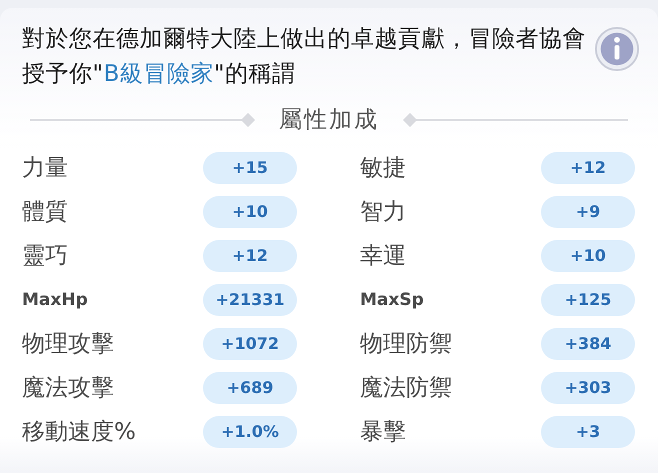 The image size is (658, 473). Describe the element at coordinates (588, 212) in the screenshot. I see `stat-value: +9` at that location.